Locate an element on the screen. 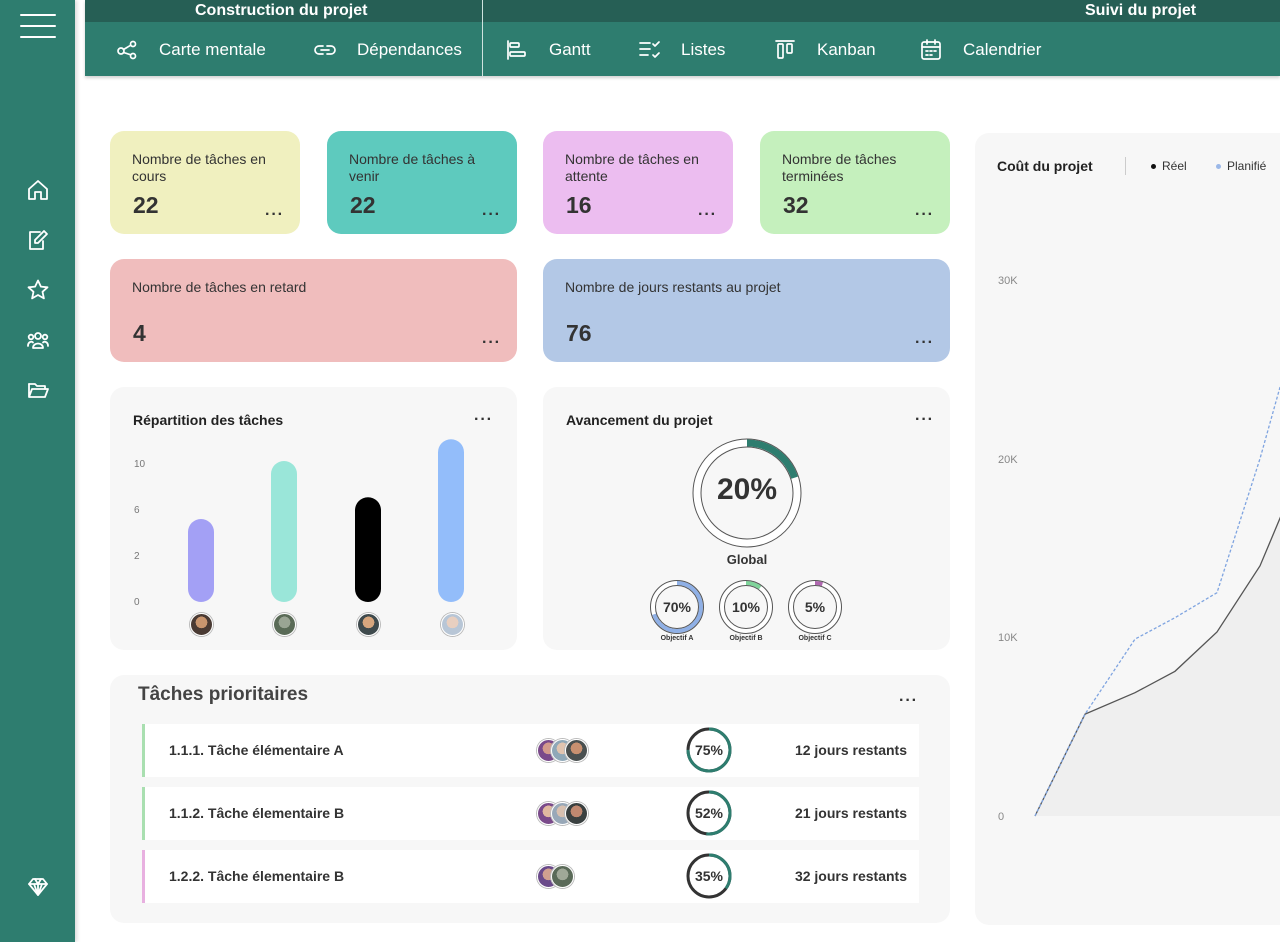 This screenshot has width=1280, height=942. global-progress-value: 20% is located at coordinates (747, 489).